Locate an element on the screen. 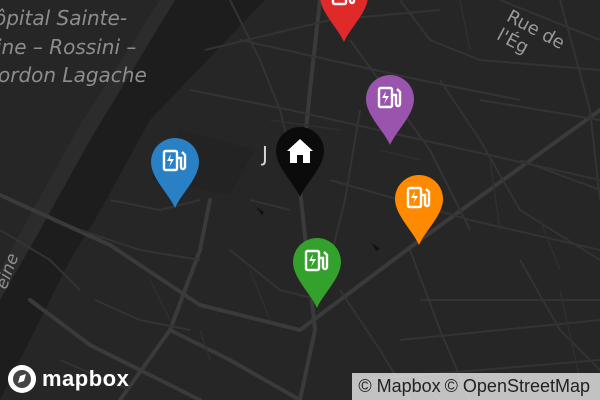 The height and width of the screenshot is (400, 600). attribution-bar: © Mapbox © OpenStreetMap is located at coordinates (476, 386).